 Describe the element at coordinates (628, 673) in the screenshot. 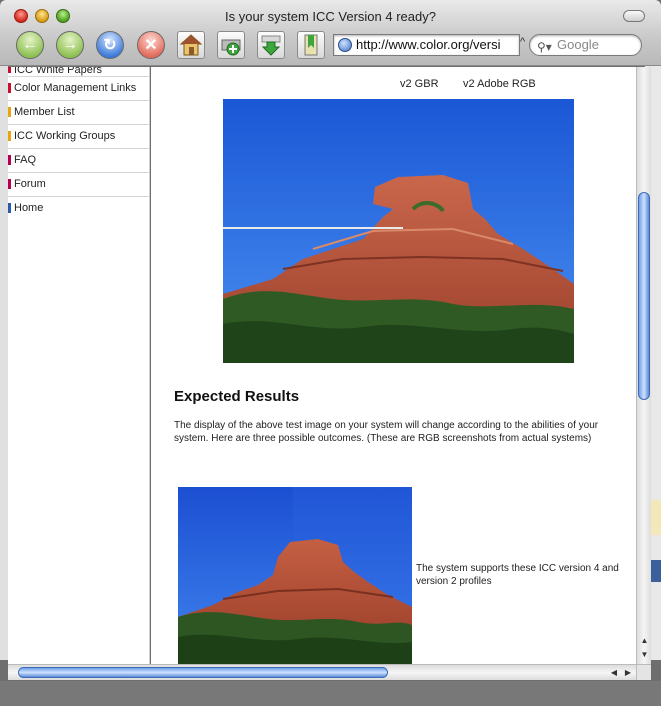

I see `scroll-right-arrow-icon: ▶` at that location.